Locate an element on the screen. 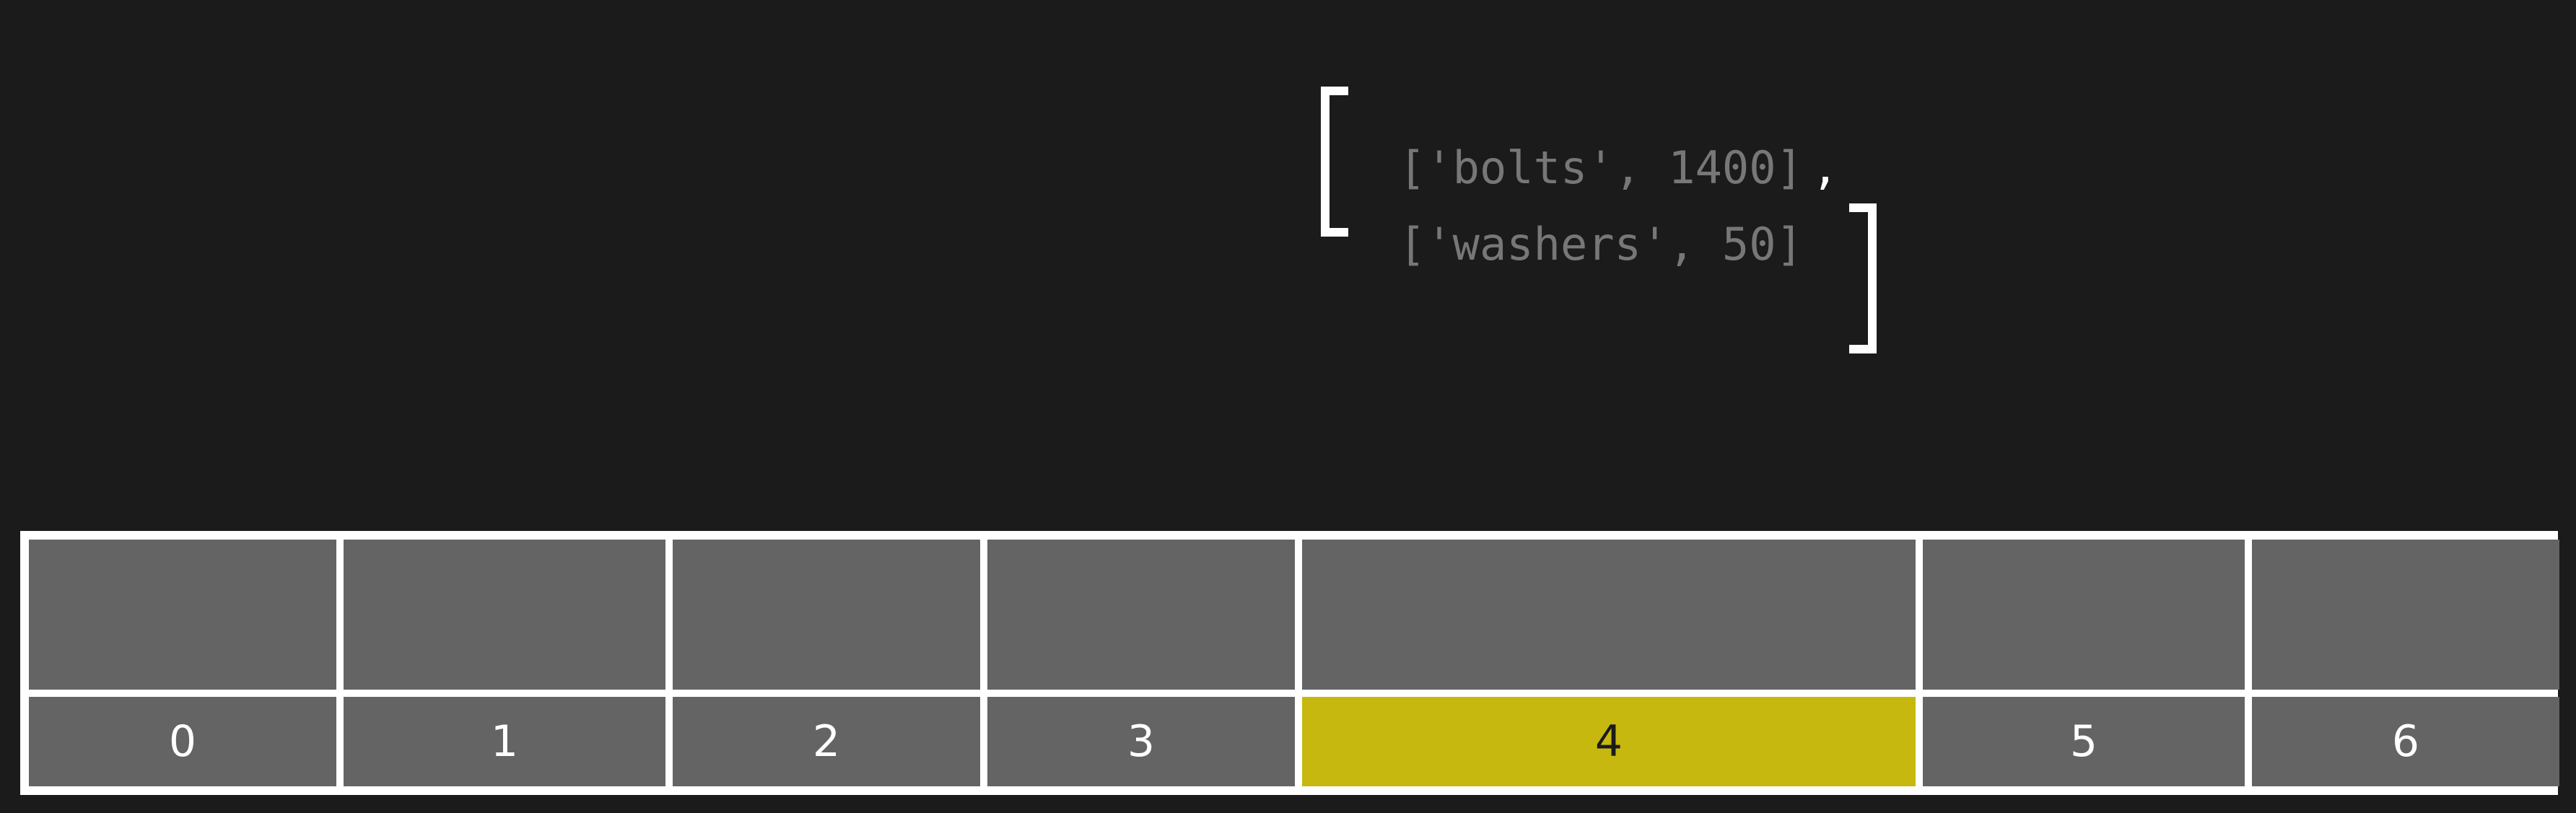  open-bracket is located at coordinates (1334, 162).